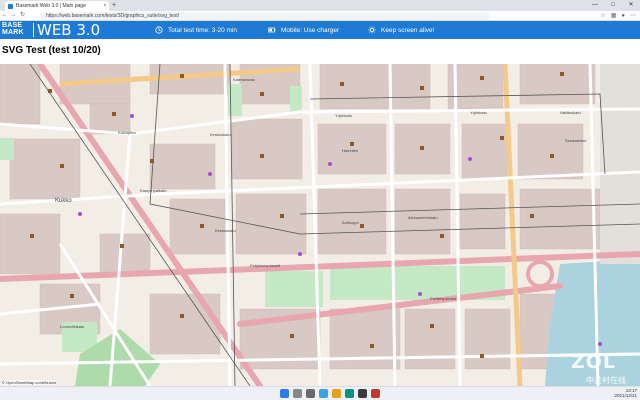 The image size is (640, 400). What do you see at coordinates (362, 393) in the screenshot?
I see `store-icon` at bounding box center [362, 393].